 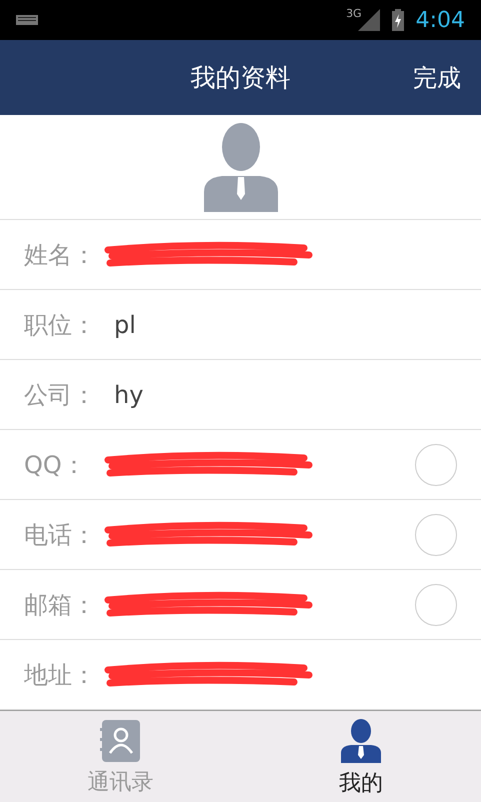 What do you see at coordinates (60, 325) in the screenshot?
I see `field-label: 职位：` at bounding box center [60, 325].